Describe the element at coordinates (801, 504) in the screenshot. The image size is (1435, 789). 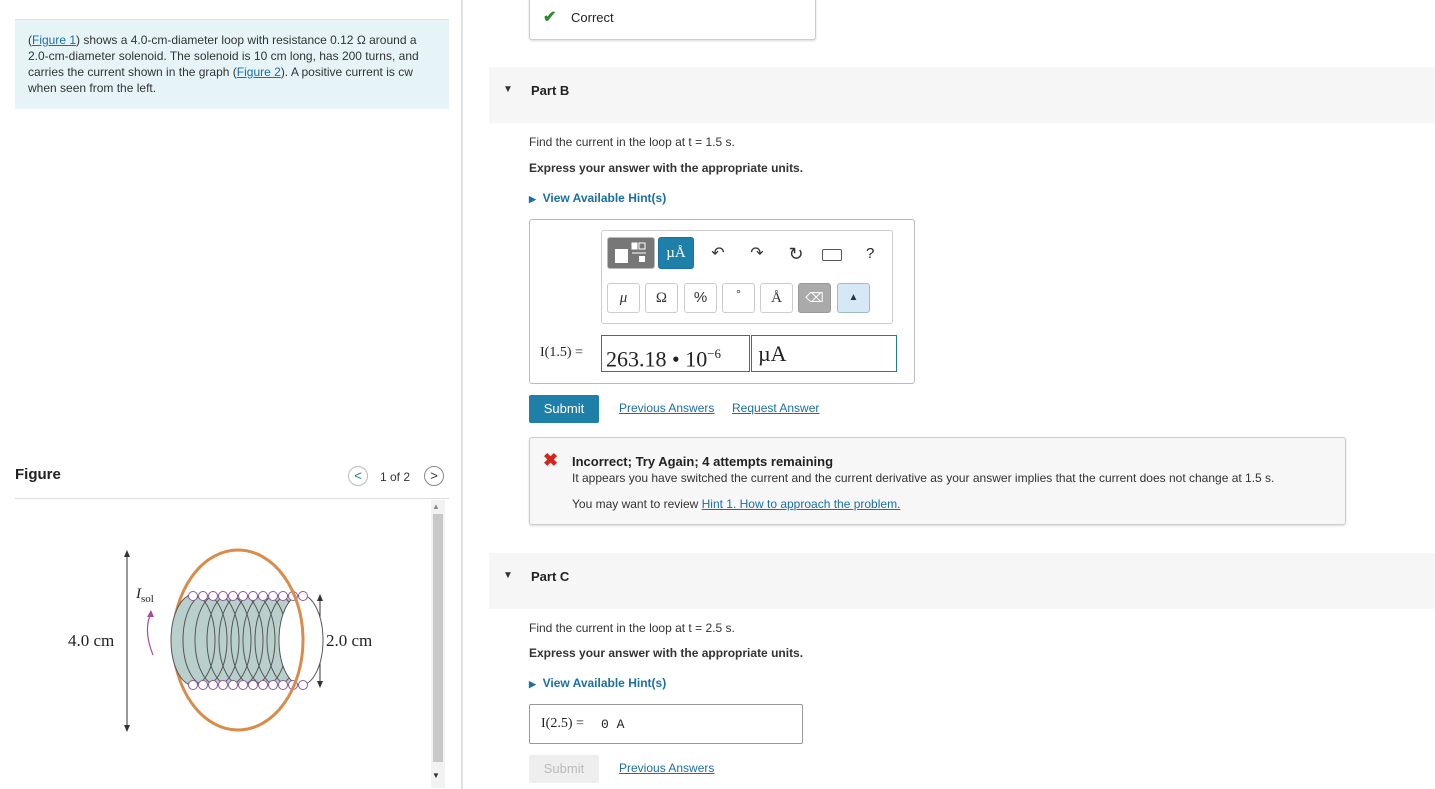
I see `hint-1-link: Hint 1. How to approach the problem.` at that location.